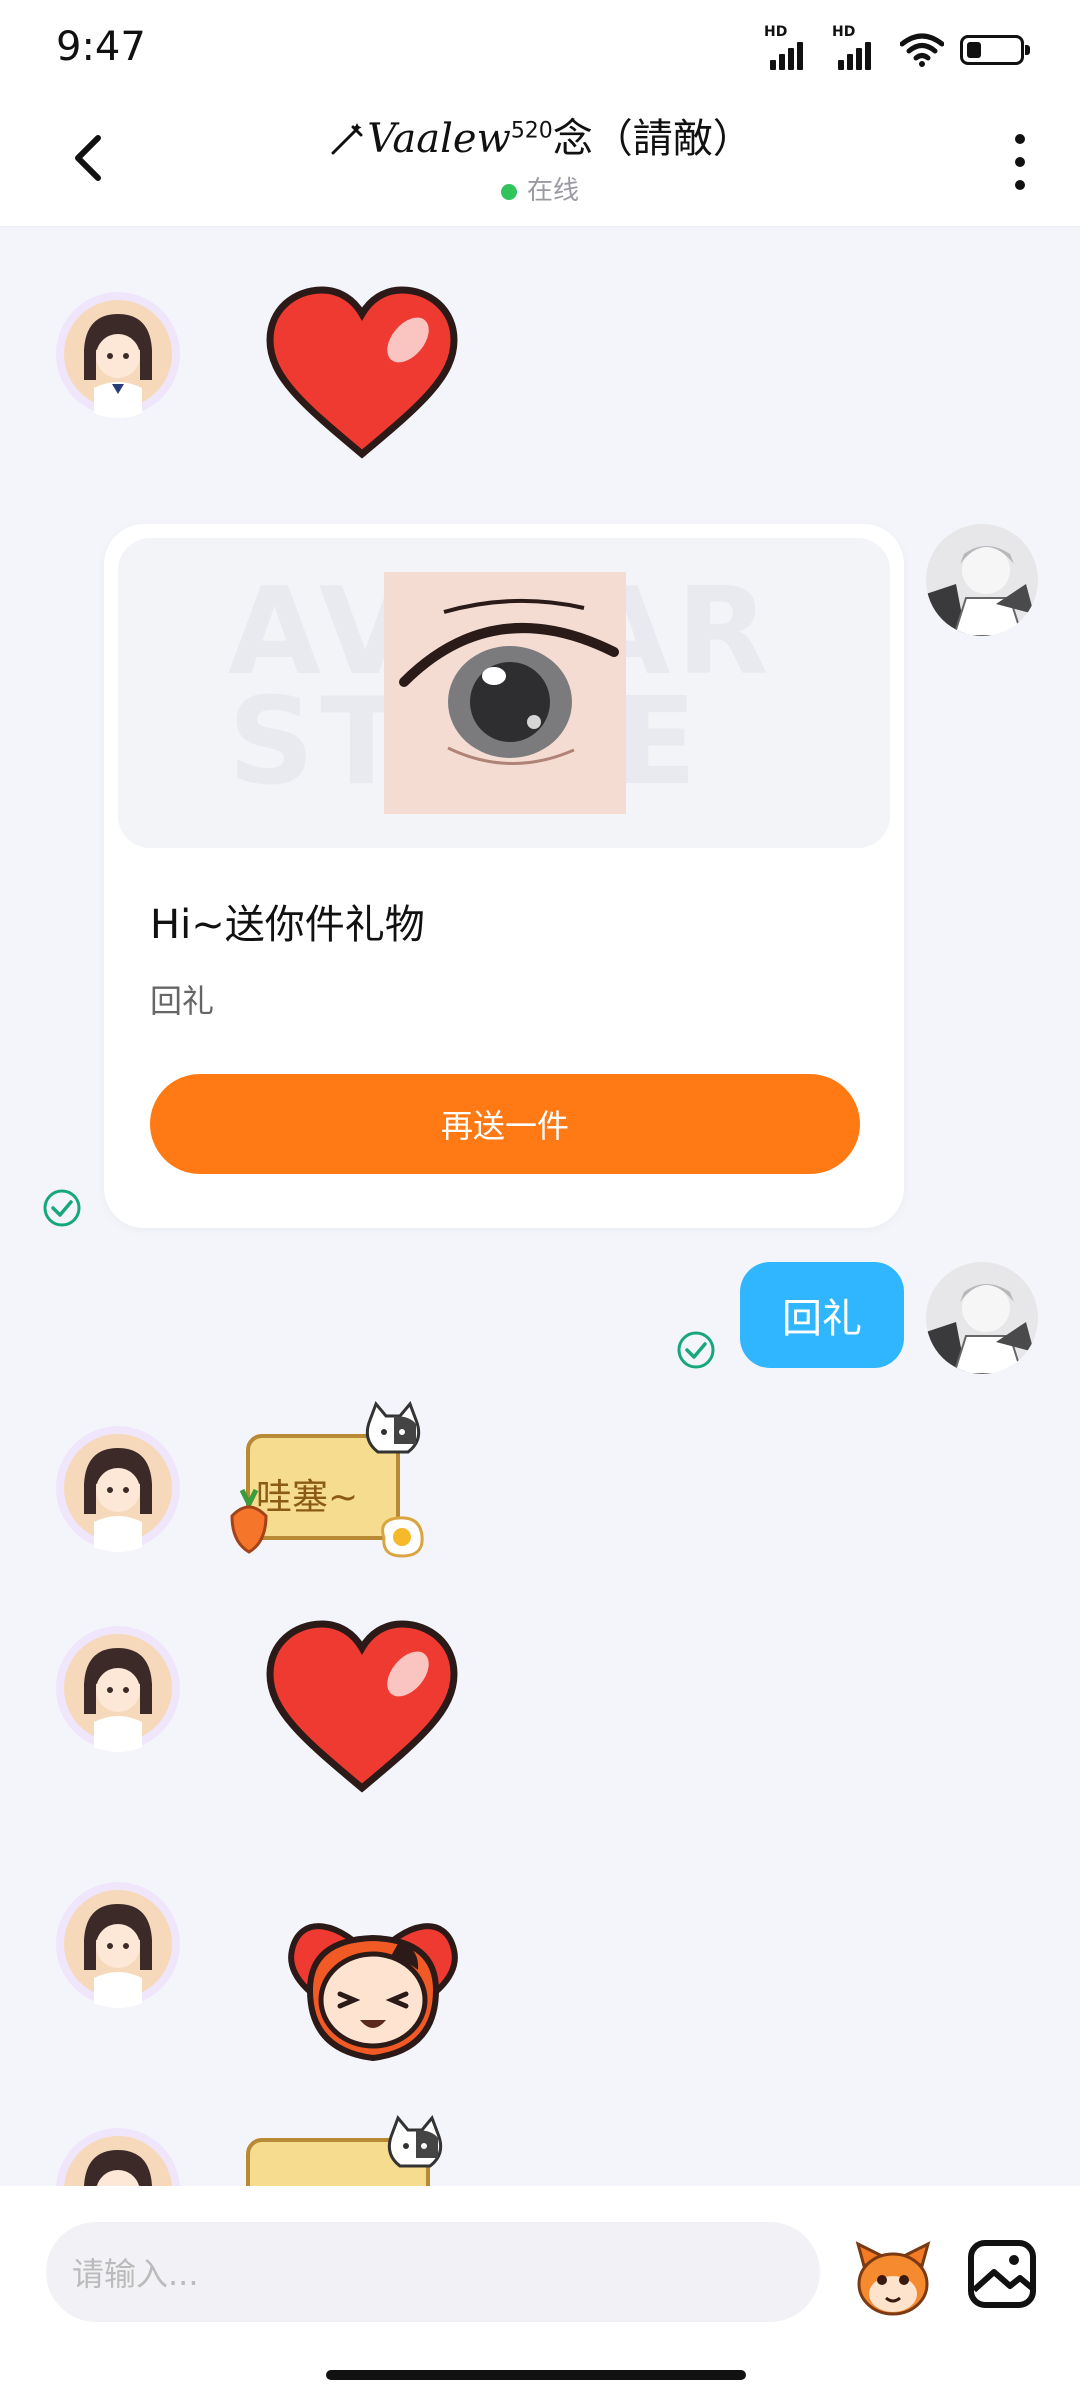 This screenshot has width=1080, height=2400. Describe the element at coordinates (505, 1124) in the screenshot. I see `send-again-button: 再送一件` at that location.